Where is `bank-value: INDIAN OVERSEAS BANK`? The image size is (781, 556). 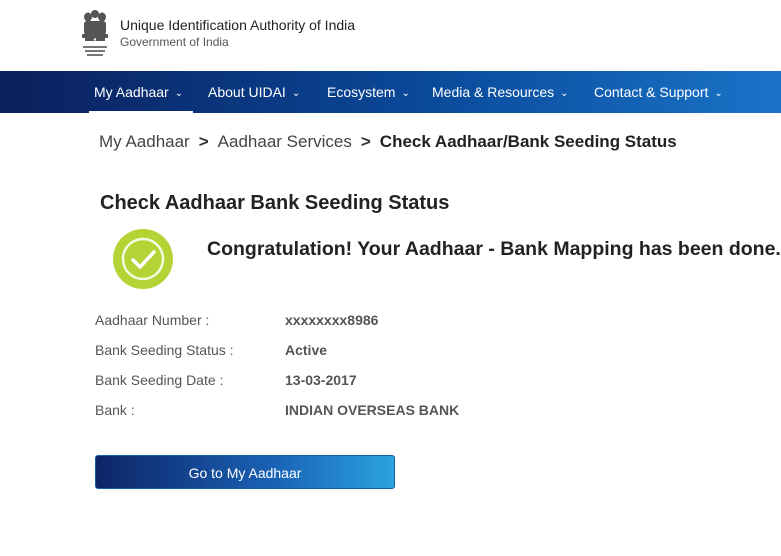 bank-value: INDIAN OVERSEAS BANK is located at coordinates (372, 410).